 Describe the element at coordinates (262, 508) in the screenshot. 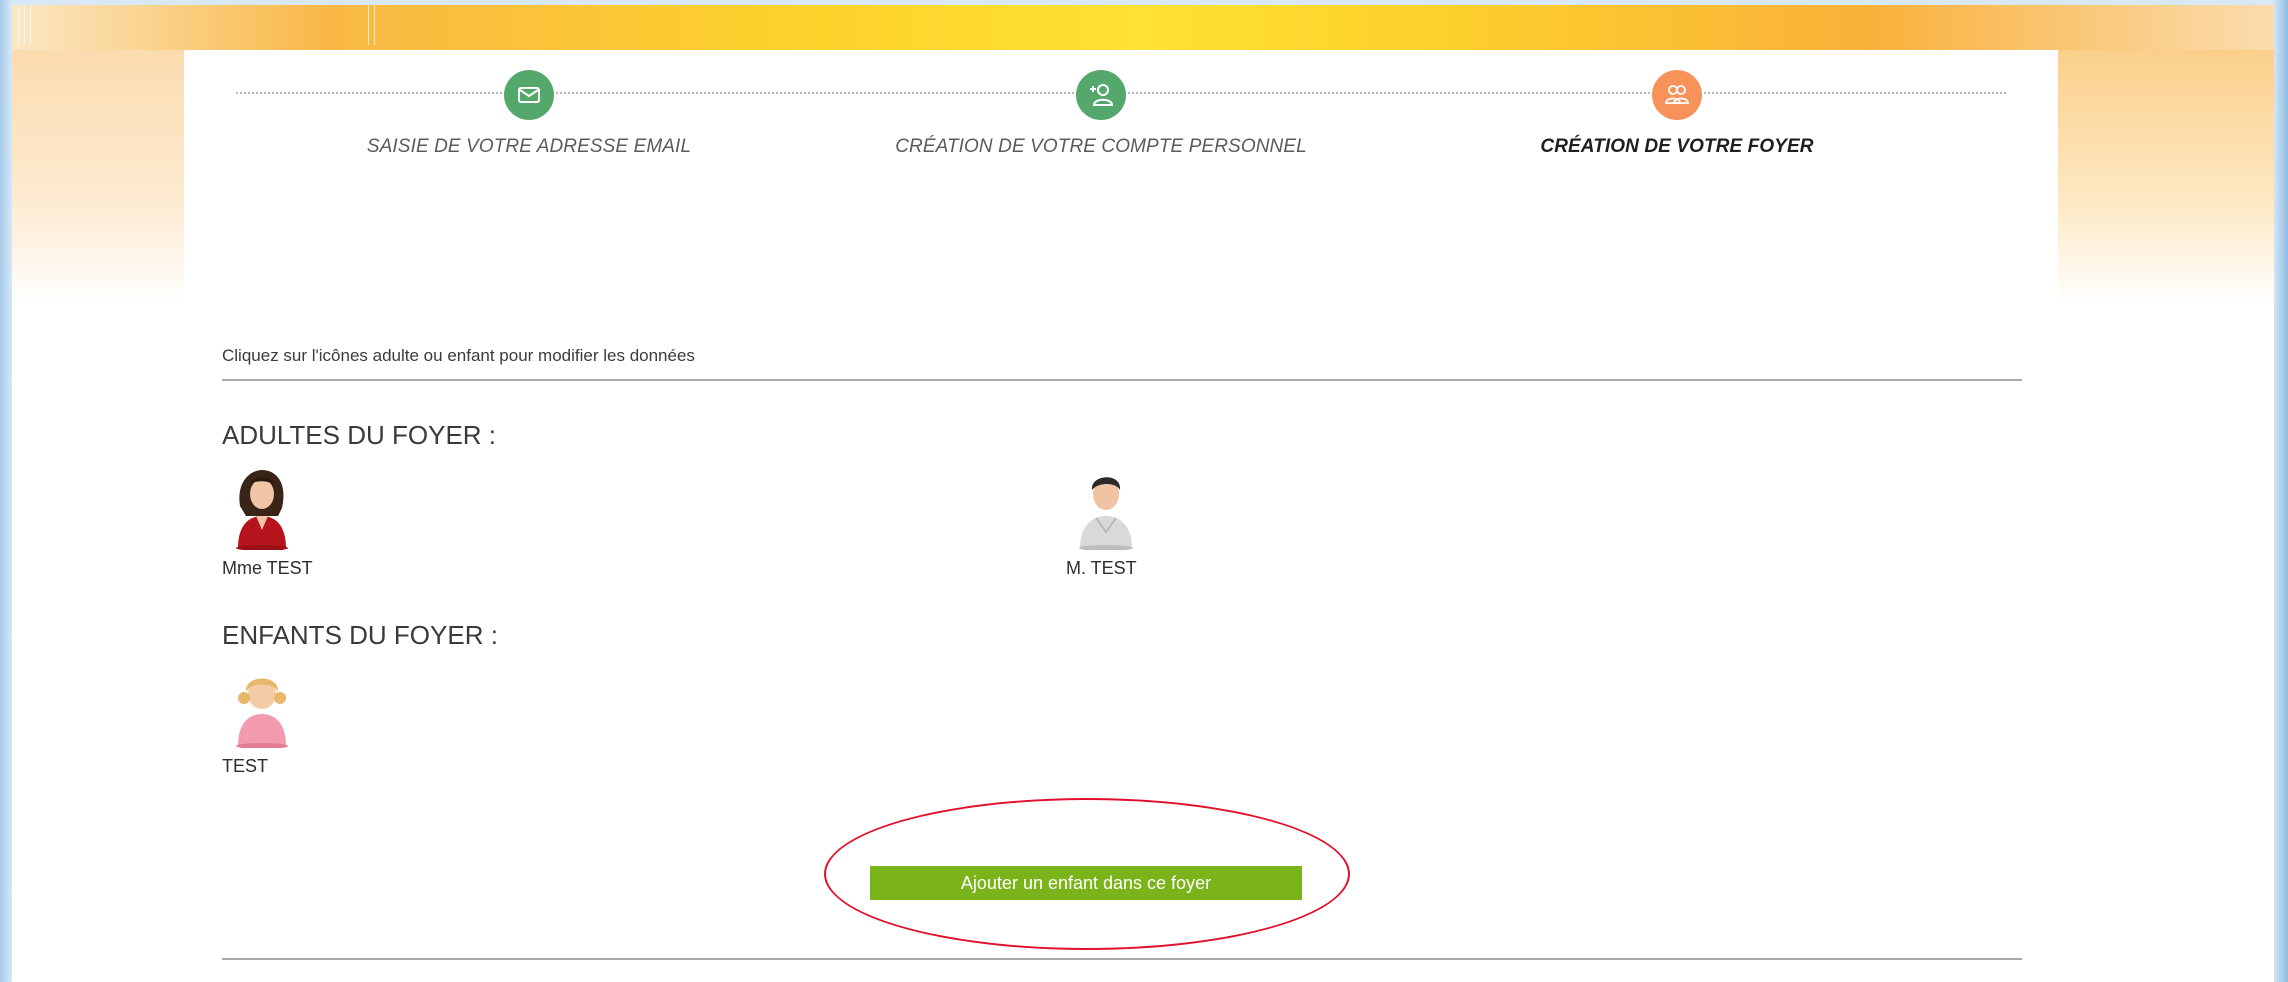

I see `woman-avatar-icon` at that location.